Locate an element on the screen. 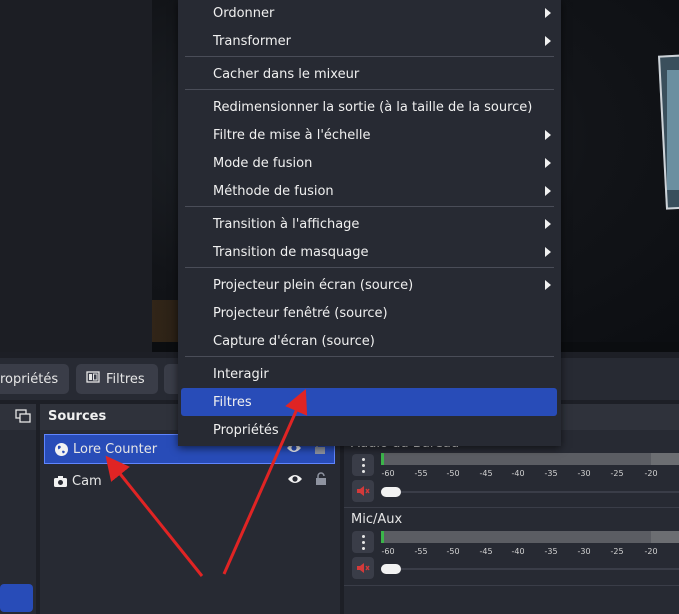 This screenshot has width=679, height=614. lock-icon is located at coordinates (321, 481).